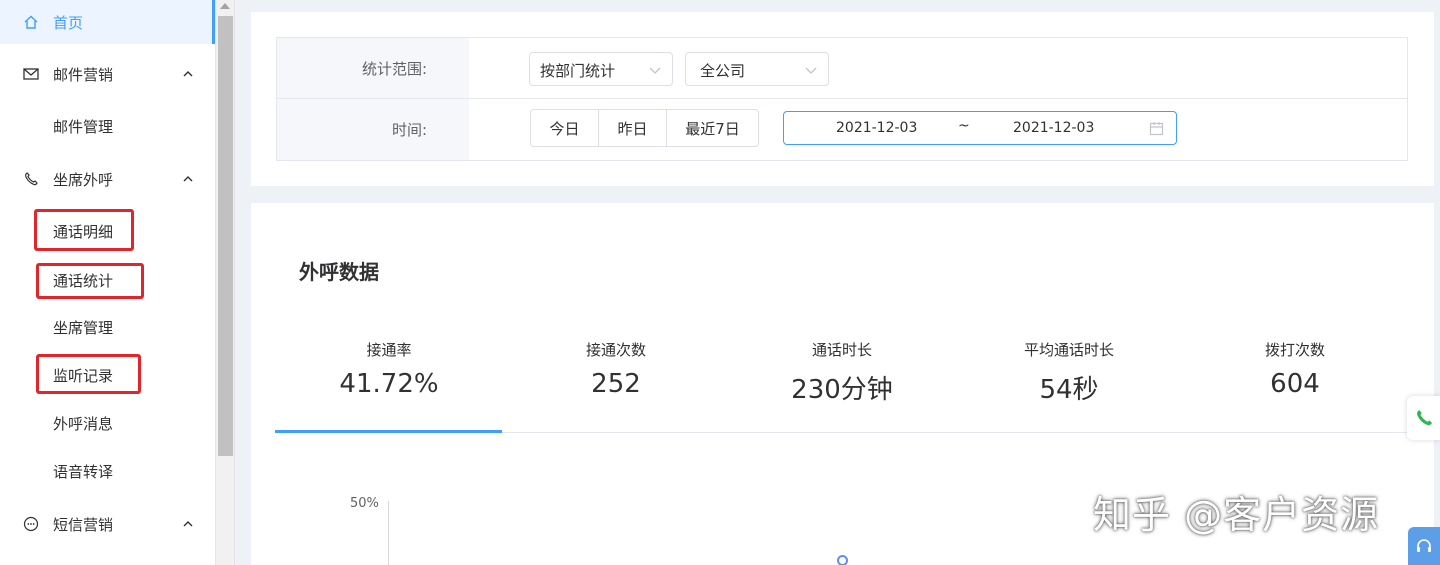 The width and height of the screenshot is (1440, 565). What do you see at coordinates (31, 524) in the screenshot?
I see `chat-icon` at bounding box center [31, 524].